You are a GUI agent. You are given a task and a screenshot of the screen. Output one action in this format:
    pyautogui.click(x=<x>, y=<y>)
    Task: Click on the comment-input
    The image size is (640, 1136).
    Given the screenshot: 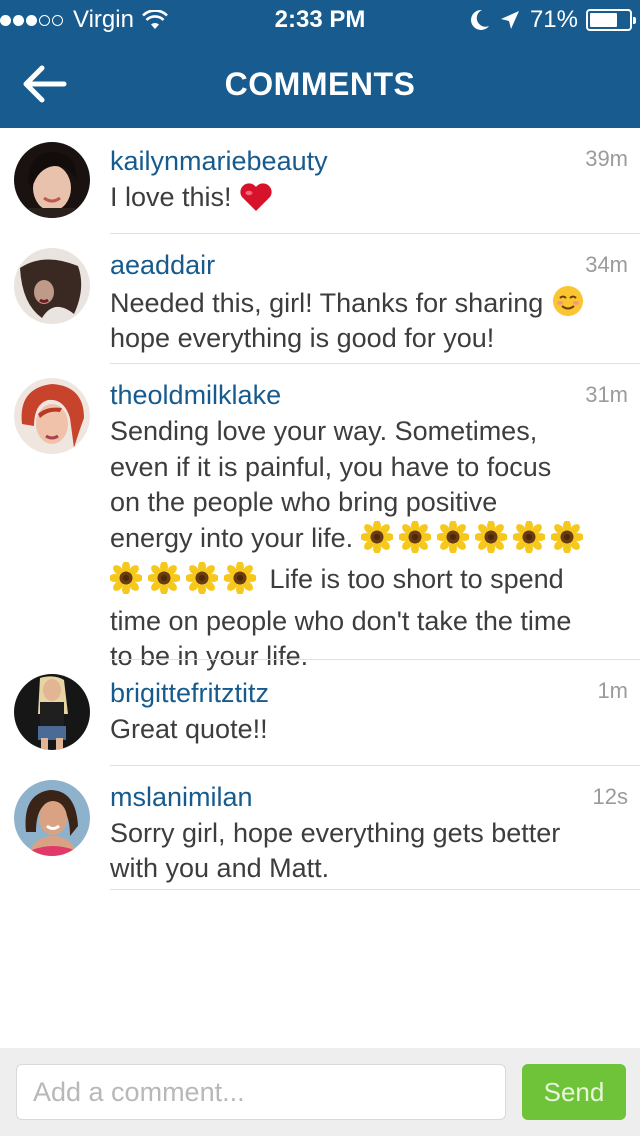 What is the action you would take?
    pyautogui.click(x=261, y=1092)
    